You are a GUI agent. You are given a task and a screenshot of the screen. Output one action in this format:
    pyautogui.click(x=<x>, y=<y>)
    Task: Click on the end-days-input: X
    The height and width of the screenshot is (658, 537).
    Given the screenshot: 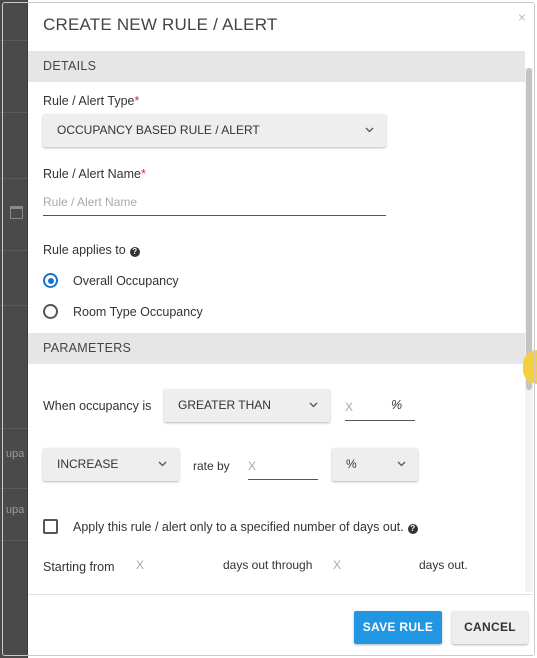 What is the action you would take?
    pyautogui.click(x=369, y=565)
    